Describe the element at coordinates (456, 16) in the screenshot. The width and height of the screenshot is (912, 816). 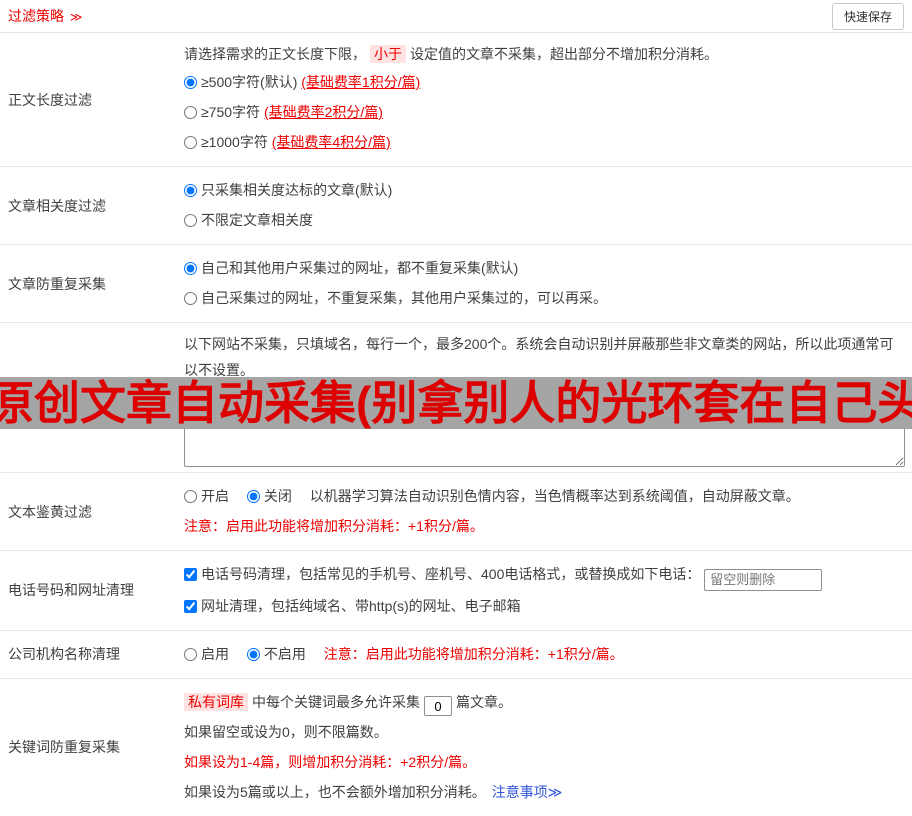
I see `top-bar: 过滤策略 ≫ 快速保存` at that location.